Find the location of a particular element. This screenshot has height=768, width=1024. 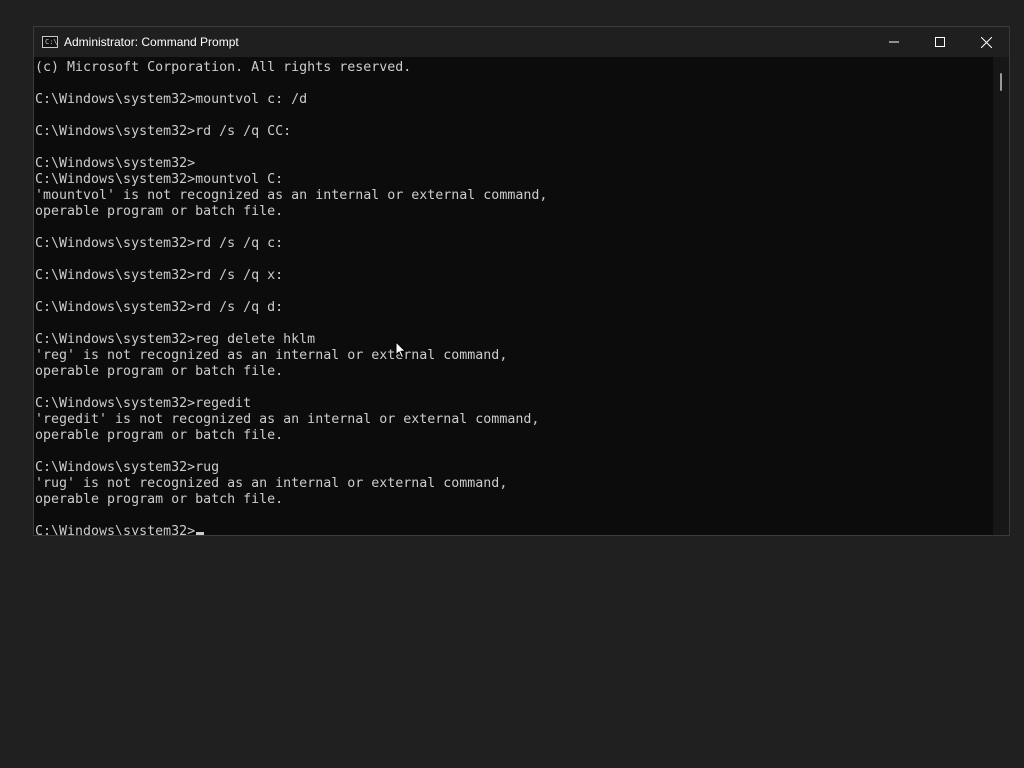

terminal-line: C:\Windows\system32>rd /s /q CC: is located at coordinates (163, 131).